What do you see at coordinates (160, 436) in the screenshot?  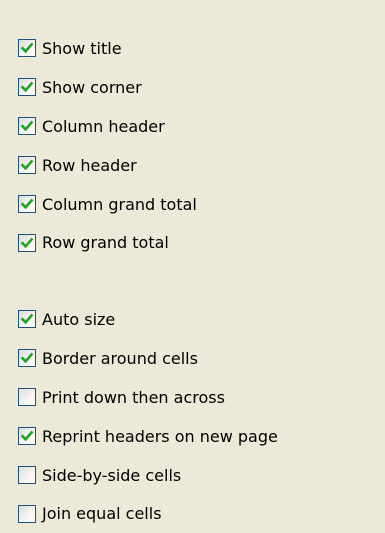 I see `checkbox-label: Reprint headers on new page` at bounding box center [160, 436].